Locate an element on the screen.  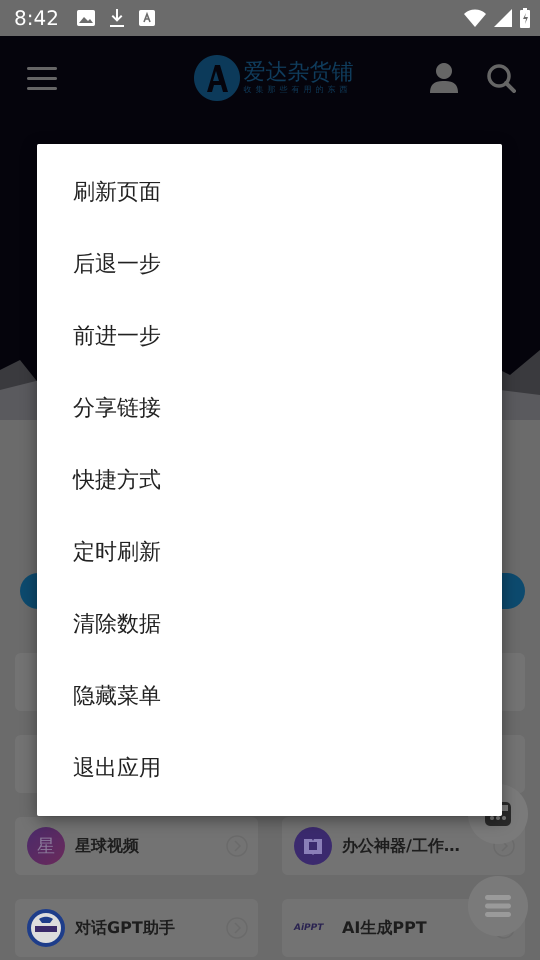
menu-item: 前进一步 is located at coordinates (269, 336).